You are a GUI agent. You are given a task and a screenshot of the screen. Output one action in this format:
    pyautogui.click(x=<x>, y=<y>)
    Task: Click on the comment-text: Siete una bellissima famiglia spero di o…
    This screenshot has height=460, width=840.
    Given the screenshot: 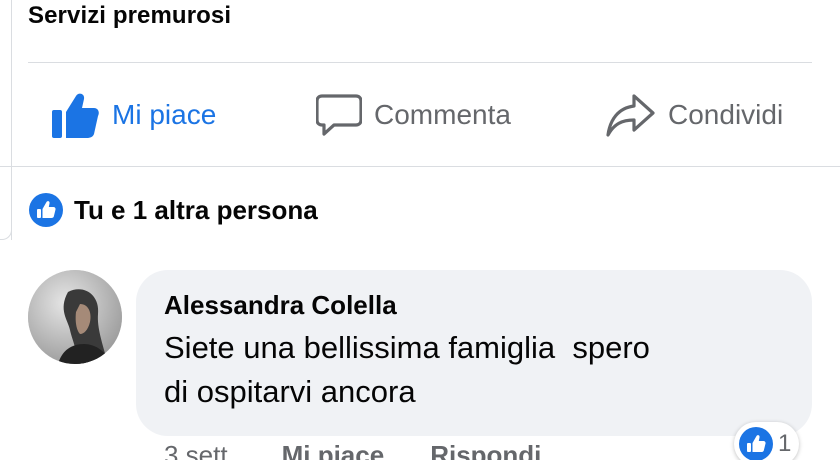 What is the action you would take?
    pyautogui.click(x=407, y=369)
    